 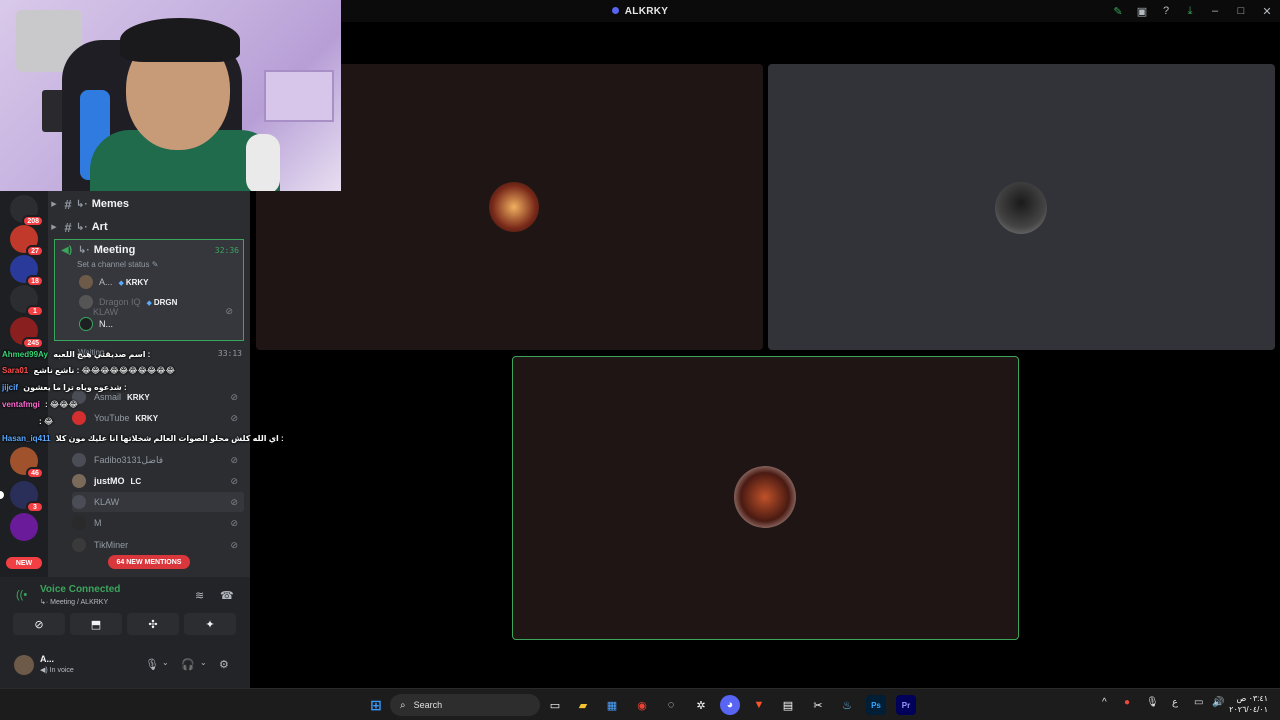 What do you see at coordinates (149, 562) in the screenshot?
I see `new-mentions-pill: 64 NEW MENTIONS` at bounding box center [149, 562].